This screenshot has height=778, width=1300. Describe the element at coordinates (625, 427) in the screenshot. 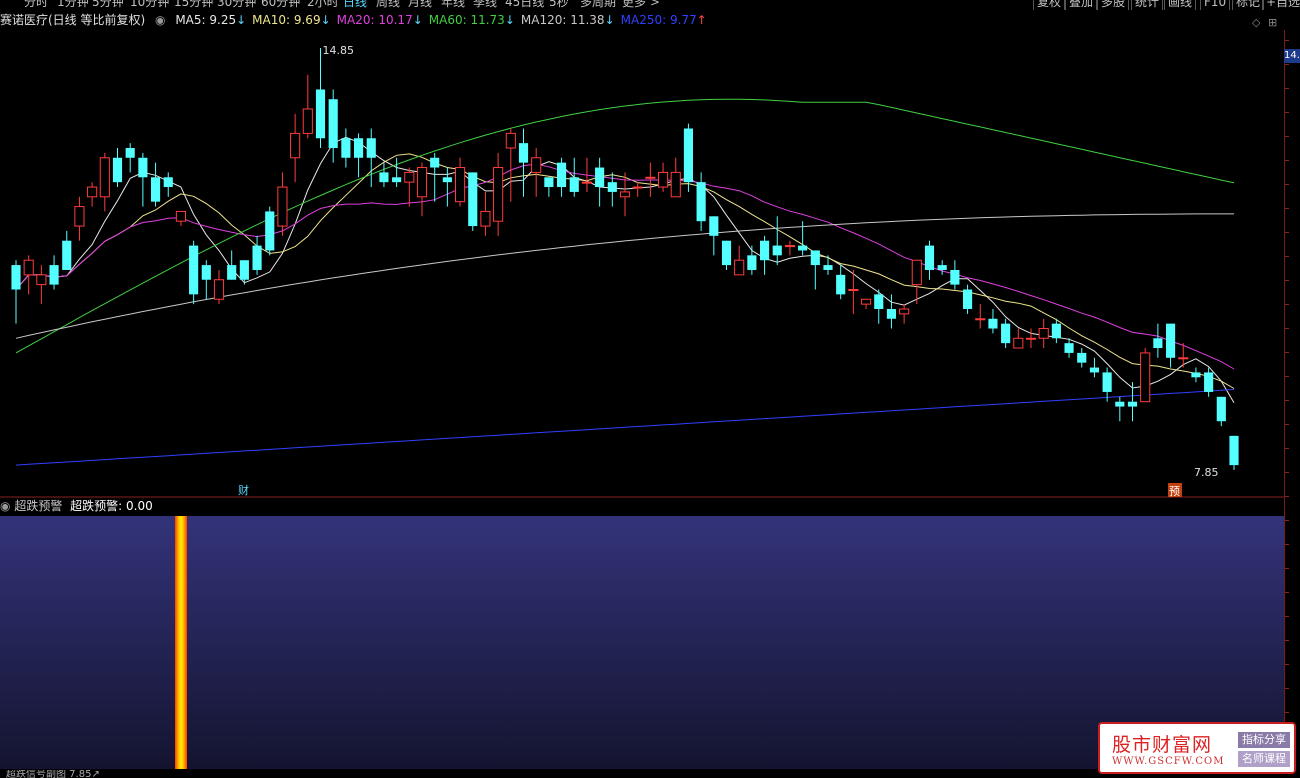

I see `ma-line-ma250` at that location.